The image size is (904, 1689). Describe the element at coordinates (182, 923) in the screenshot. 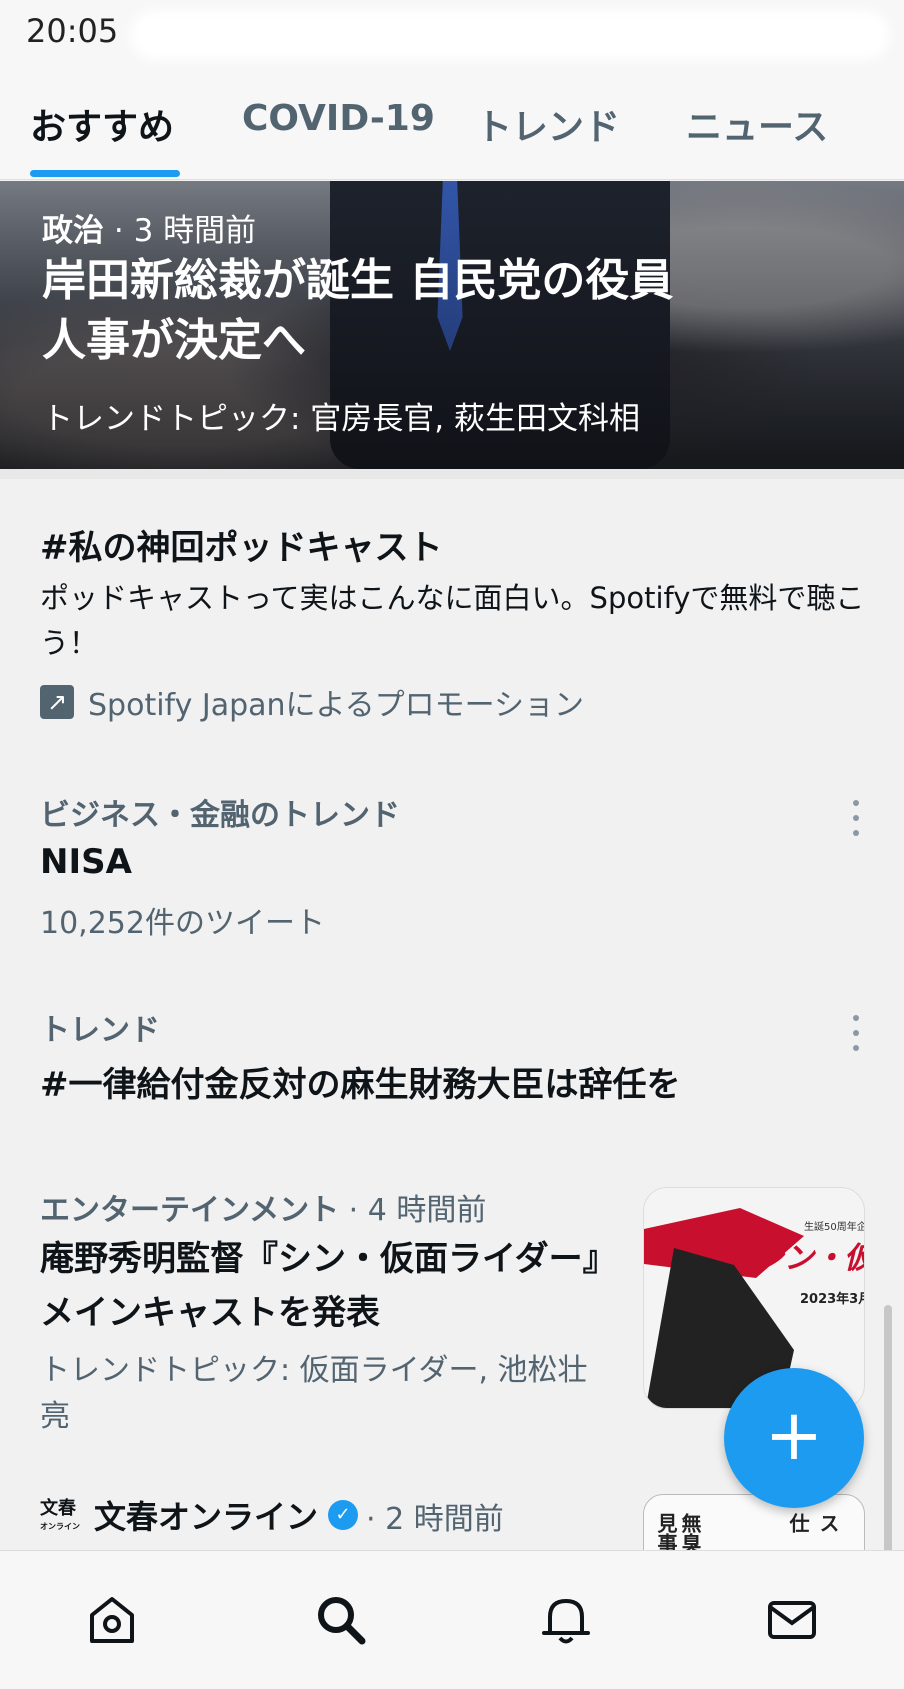

I see `trend-tweet-count: 10,252件のツイート` at that location.